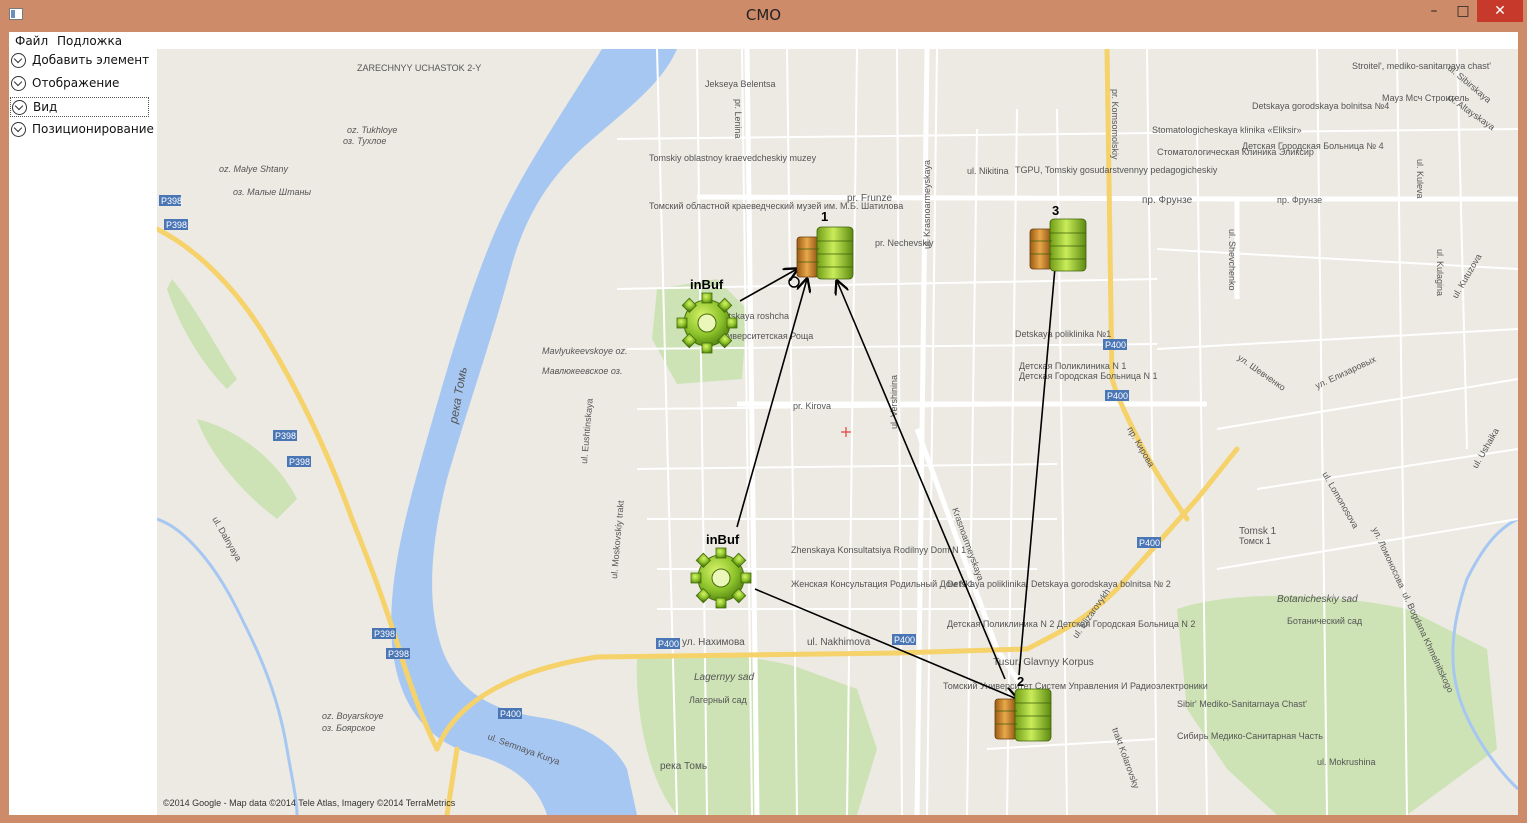  I want to click on map-label: ul. Kuleva, so click(1420, 179).